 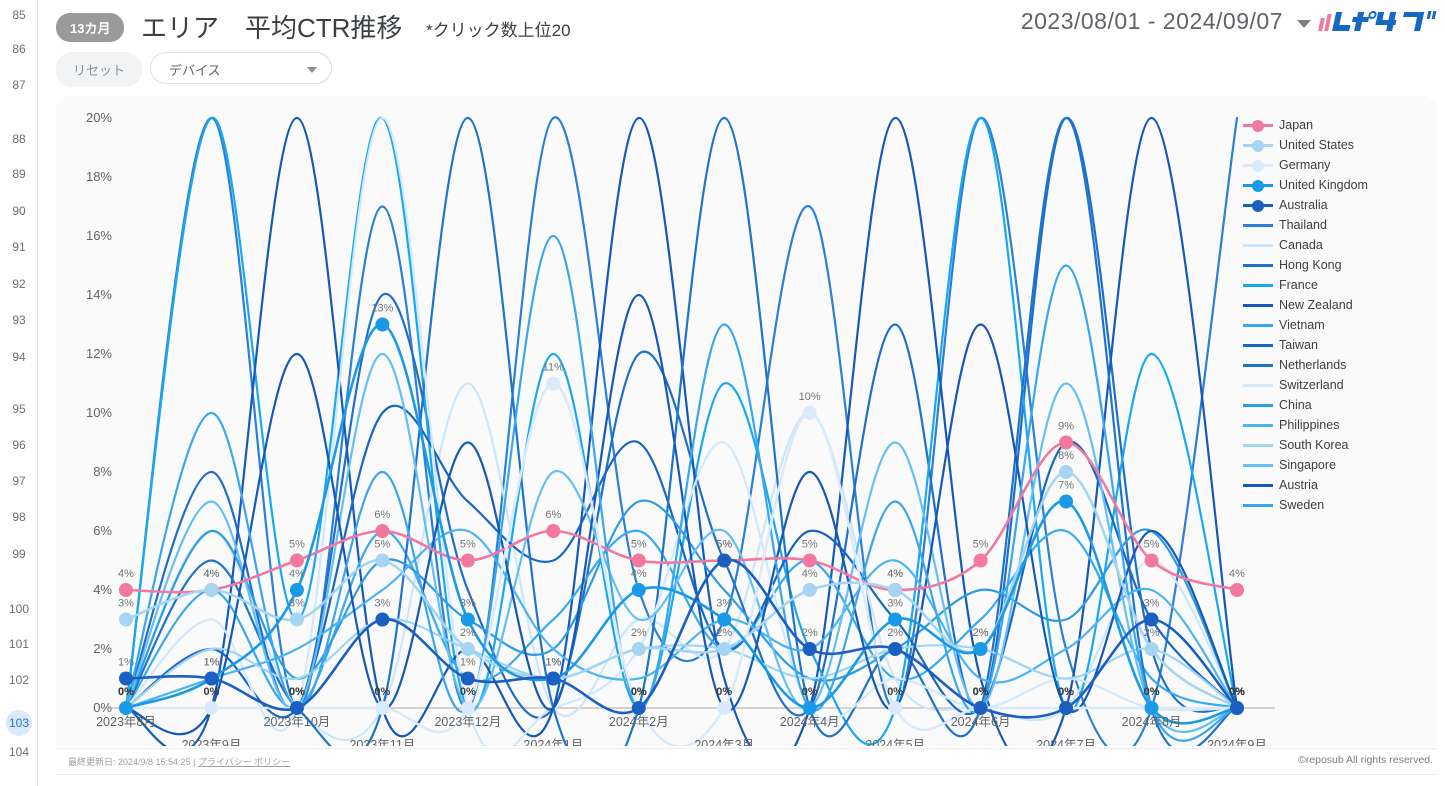 What do you see at coordinates (1341, 465) in the screenshot?
I see `legend-item-singapore: Singapore` at bounding box center [1341, 465].